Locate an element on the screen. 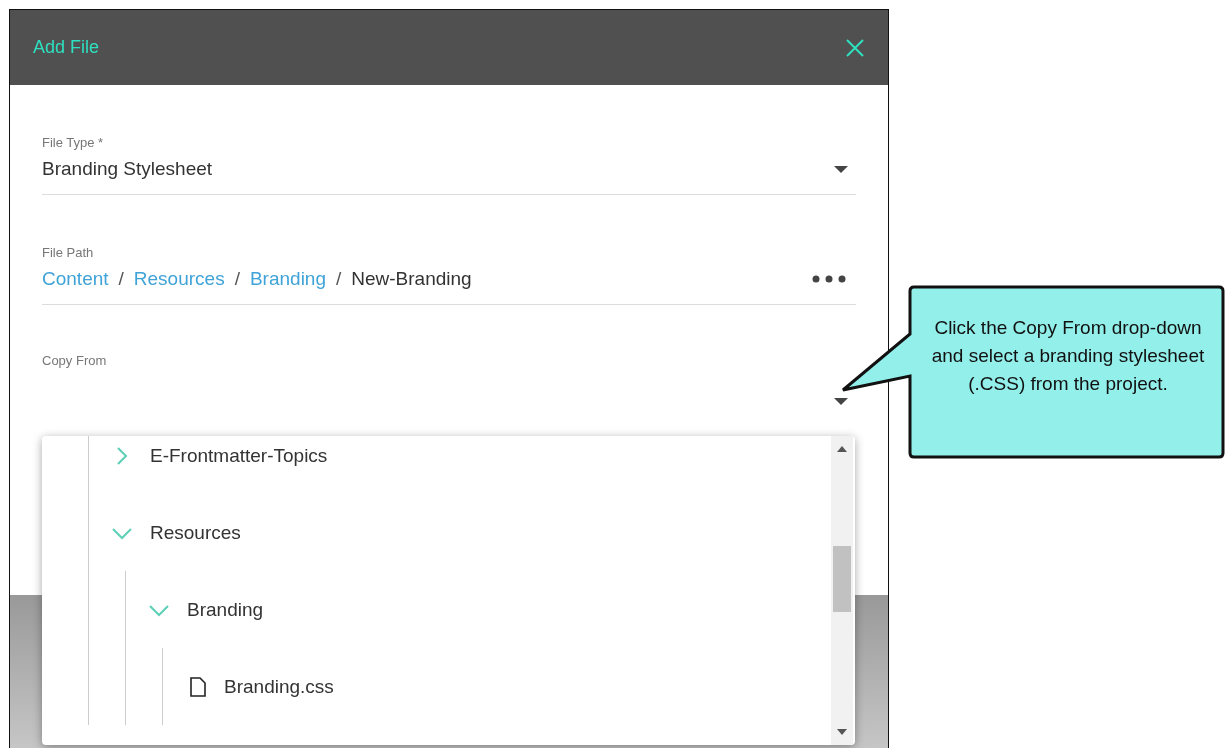 This screenshot has width=1227, height=748. tree-item: E-Frontmatter-Topics is located at coordinates (448, 465).